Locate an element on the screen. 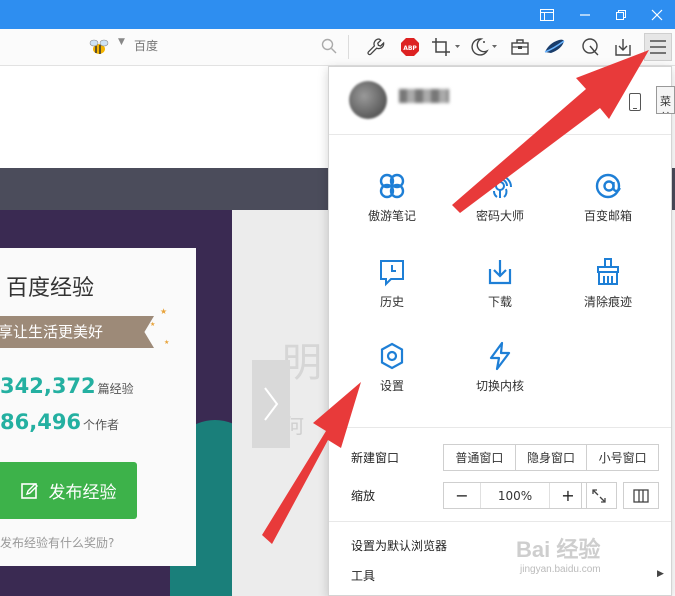 The image size is (675, 596). toolbox-icon is located at coordinates (520, 47).